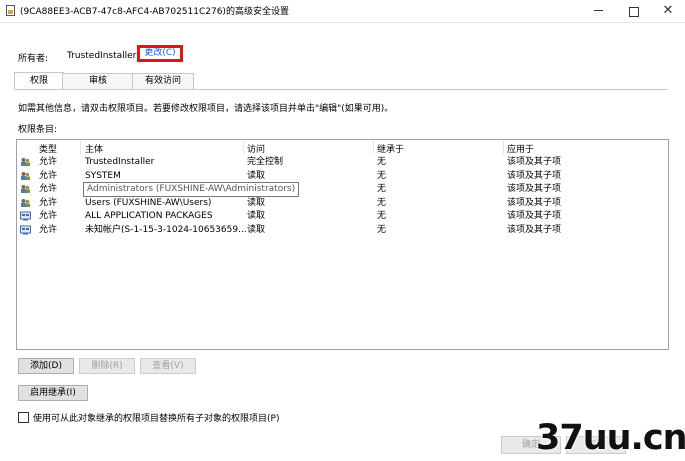  I want to click on column-header-inherited: 继承于, so click(390, 148).